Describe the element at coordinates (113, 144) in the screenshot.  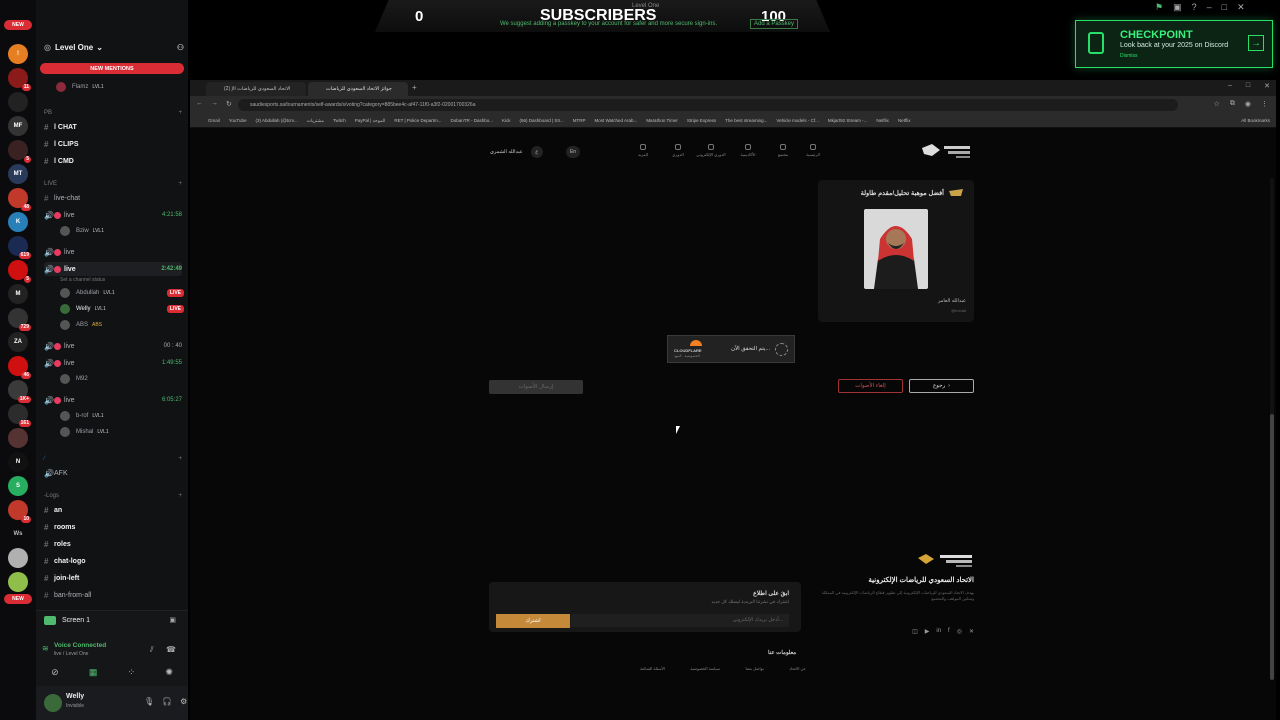
I see `channel-clips: # l CLIPS` at that location.